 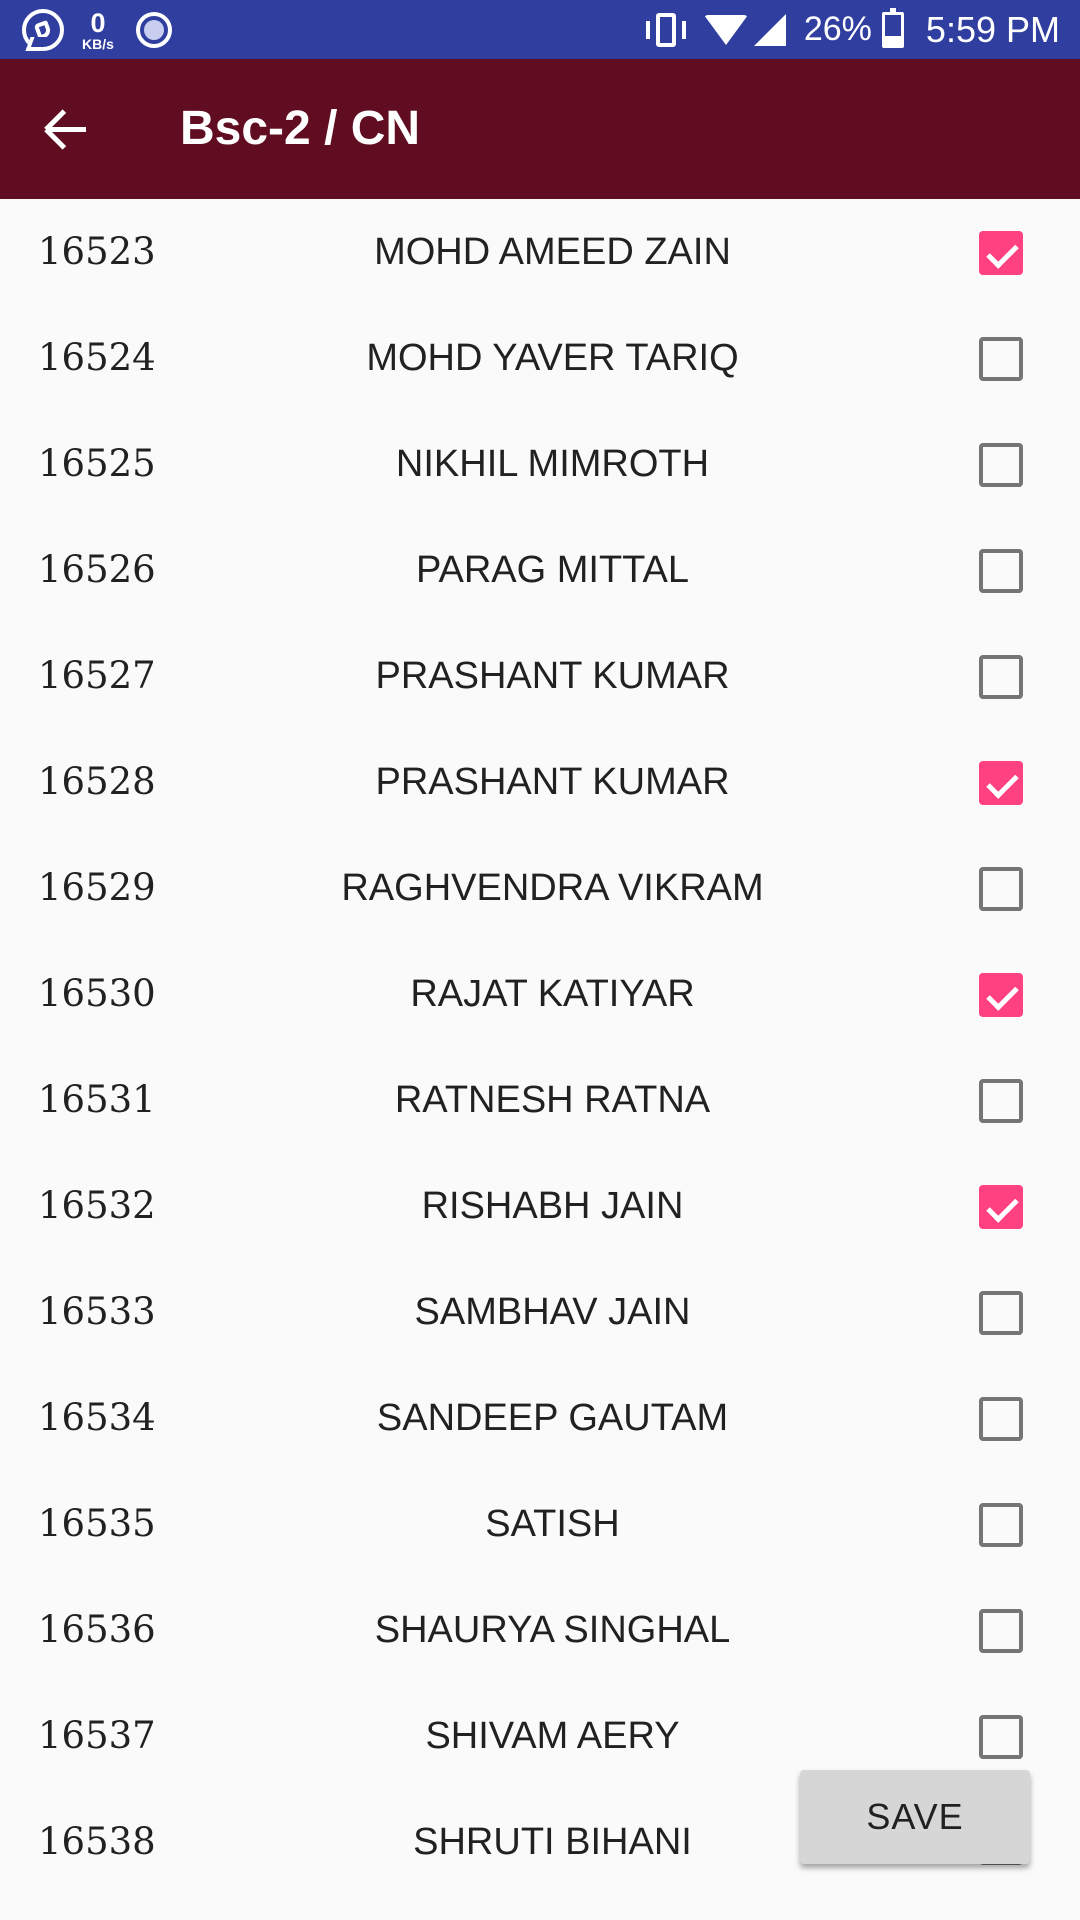 What do you see at coordinates (97, 251) in the screenshot?
I see `roll-number: 16523` at bounding box center [97, 251].